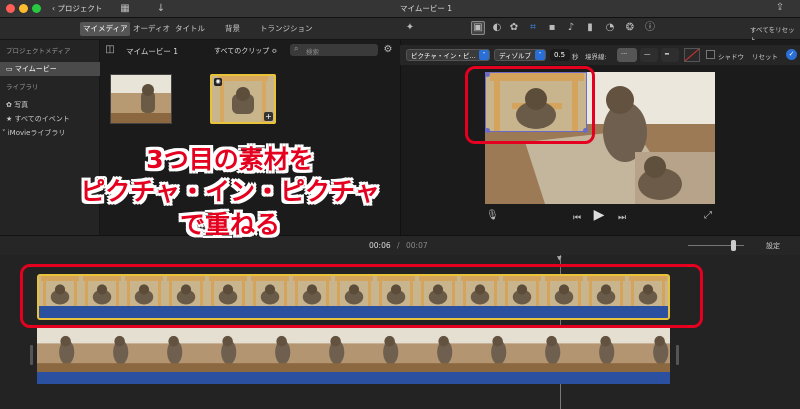  Describe the element at coordinates (497, 28) in the screenshot. I see `color-balance-icon: ◐` at that location.